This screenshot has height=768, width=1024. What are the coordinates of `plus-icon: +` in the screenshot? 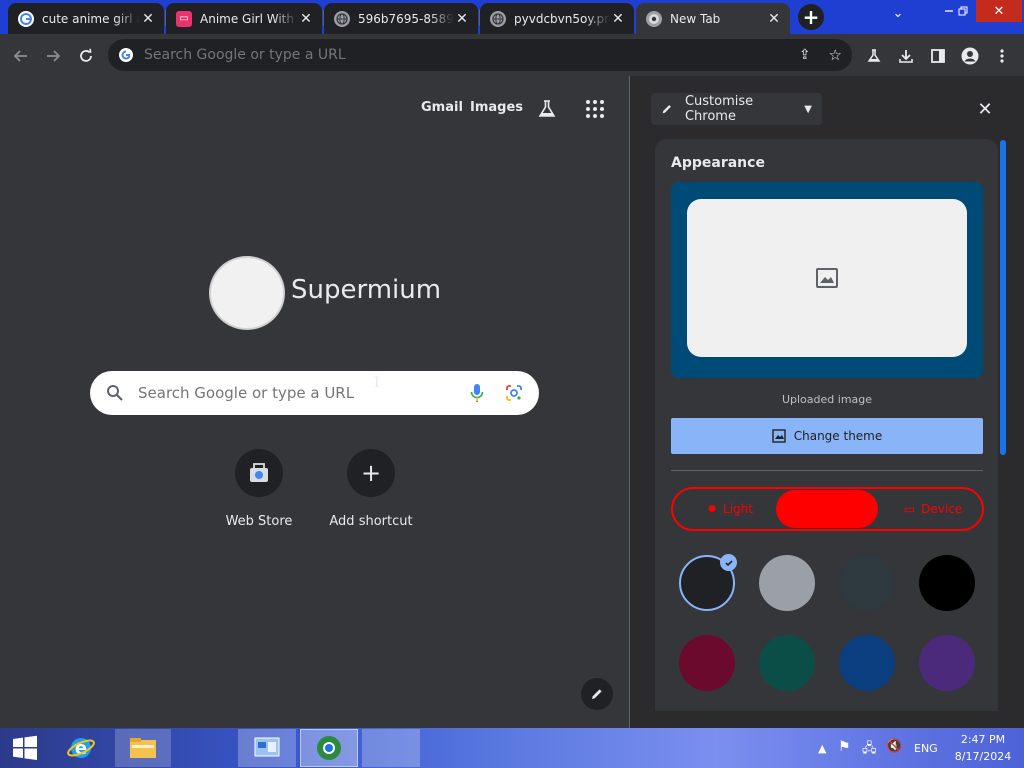 It's located at (371, 473).